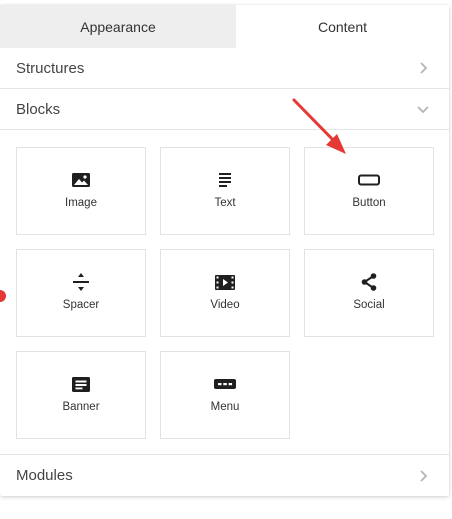 This screenshot has height=519, width=452. I want to click on block-button-label: Button, so click(369, 203).